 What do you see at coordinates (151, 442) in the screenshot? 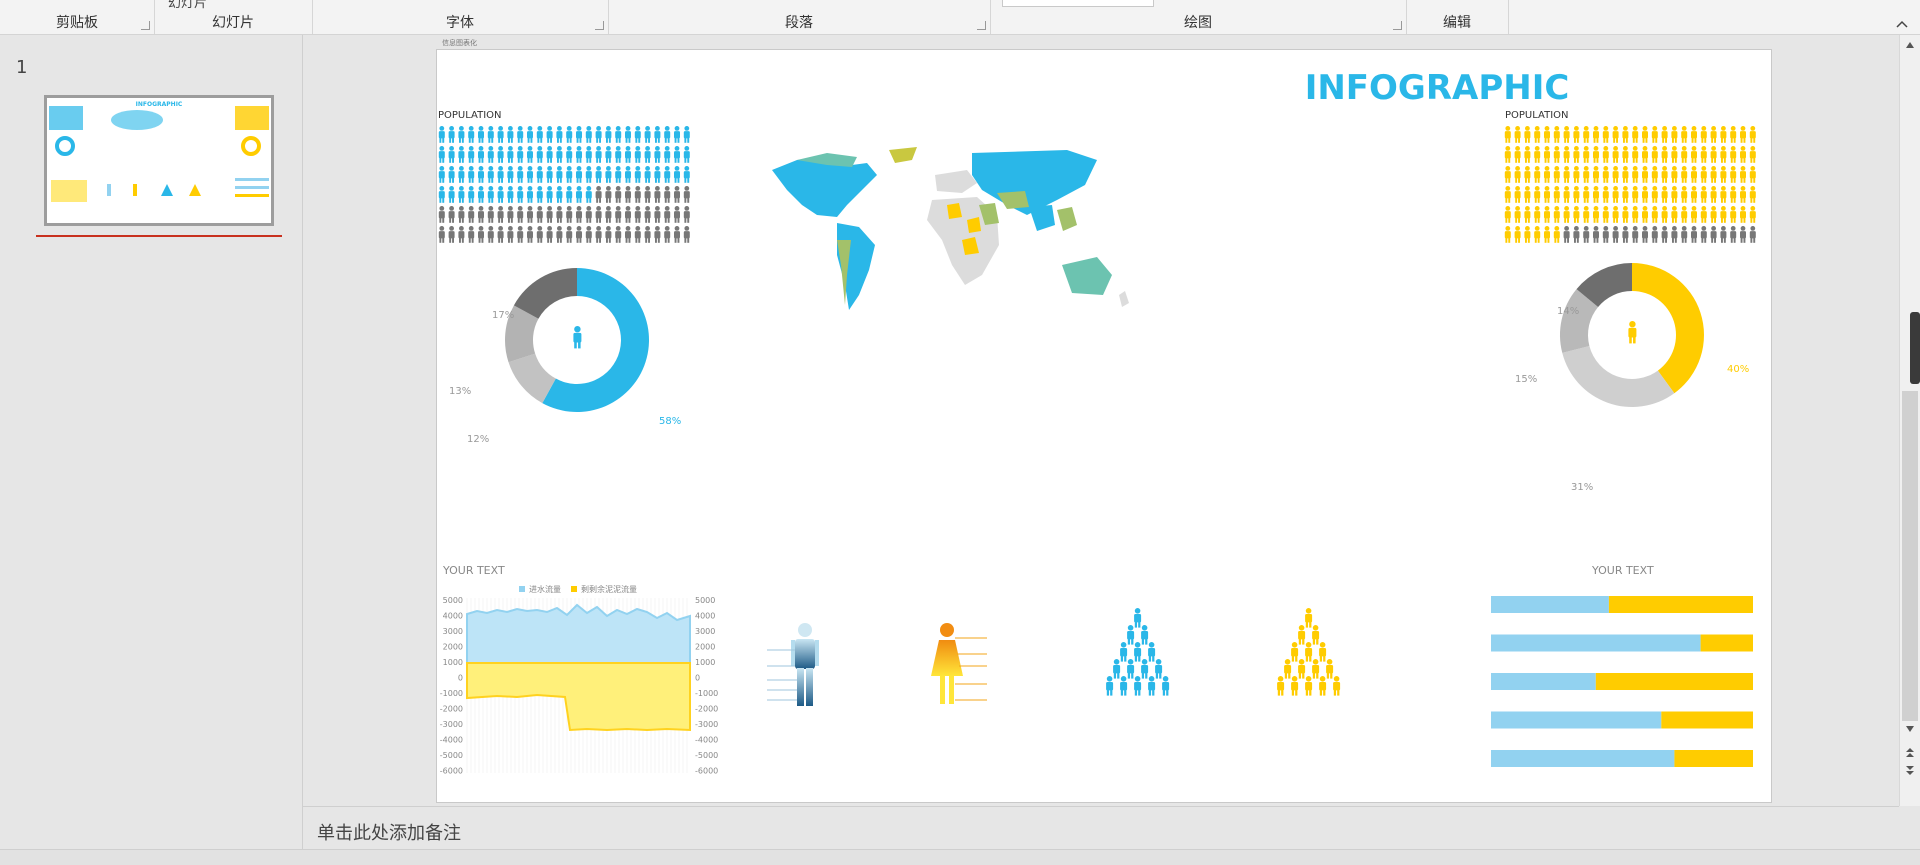
I see `slide-thumbnail-pane: 1 INFOGRAPHIC` at bounding box center [151, 442].